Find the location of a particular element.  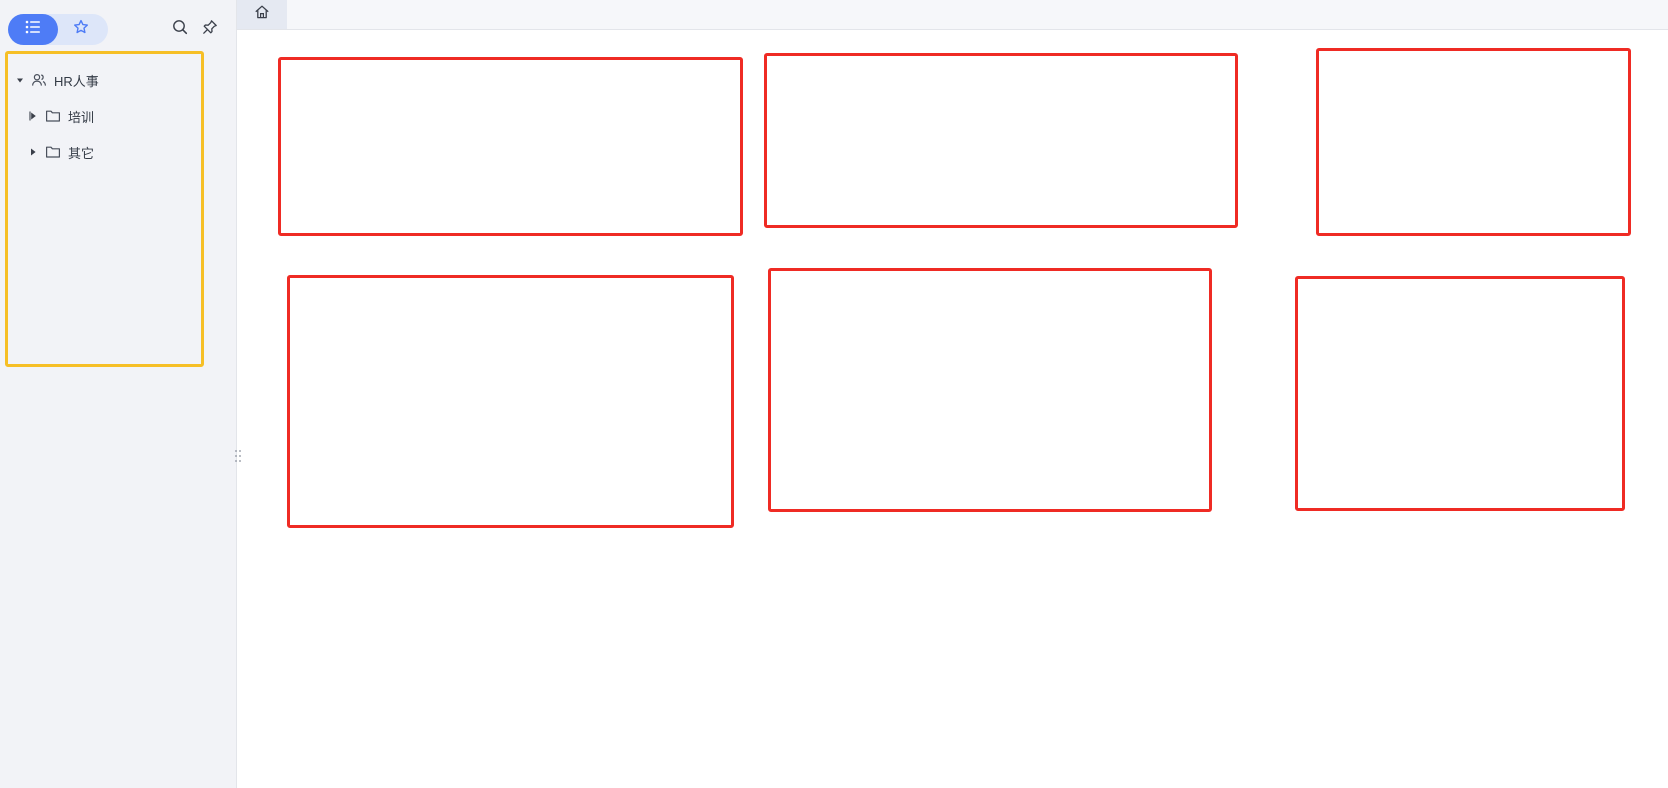

search-button is located at coordinates (180, 29).